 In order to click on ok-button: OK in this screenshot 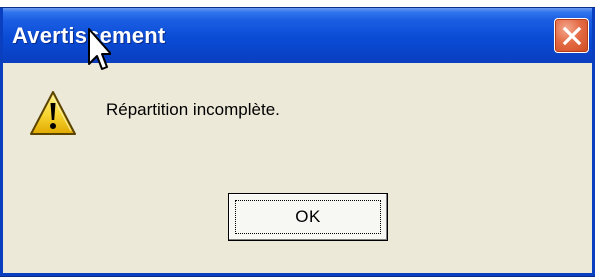, I will do `click(308, 217)`.